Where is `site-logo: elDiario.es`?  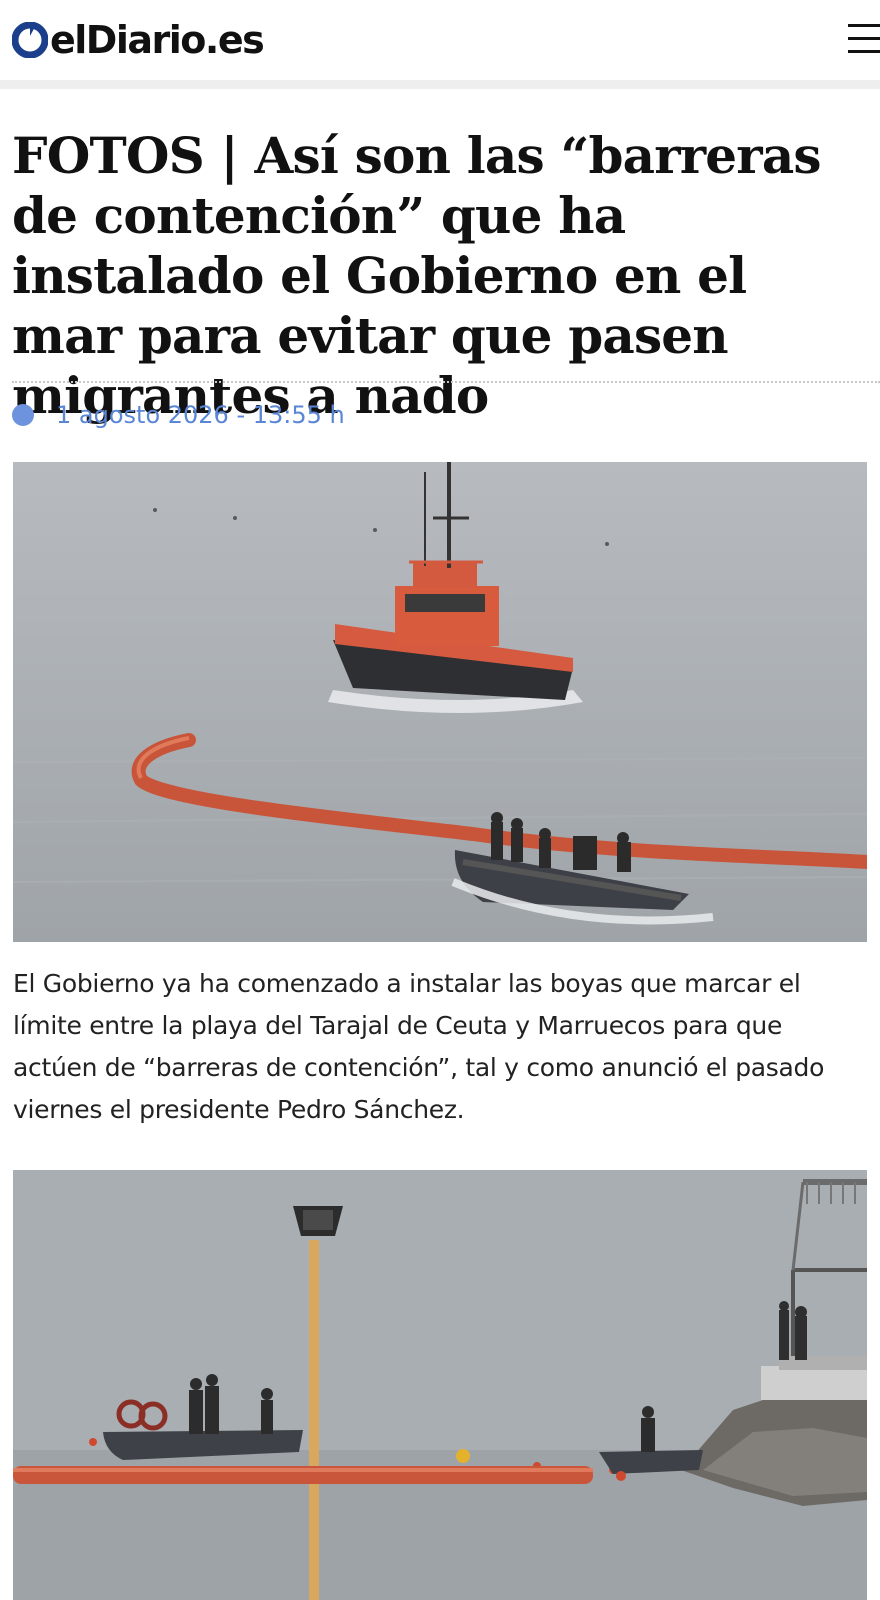
site-logo: elDiario.es is located at coordinates (138, 40).